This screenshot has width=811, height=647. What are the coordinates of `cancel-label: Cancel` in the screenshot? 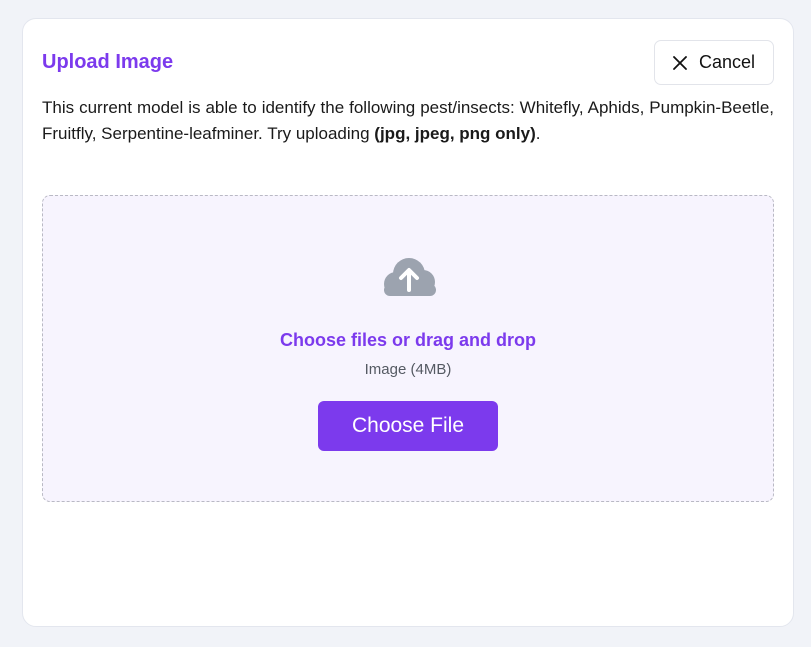 It's located at (727, 62).